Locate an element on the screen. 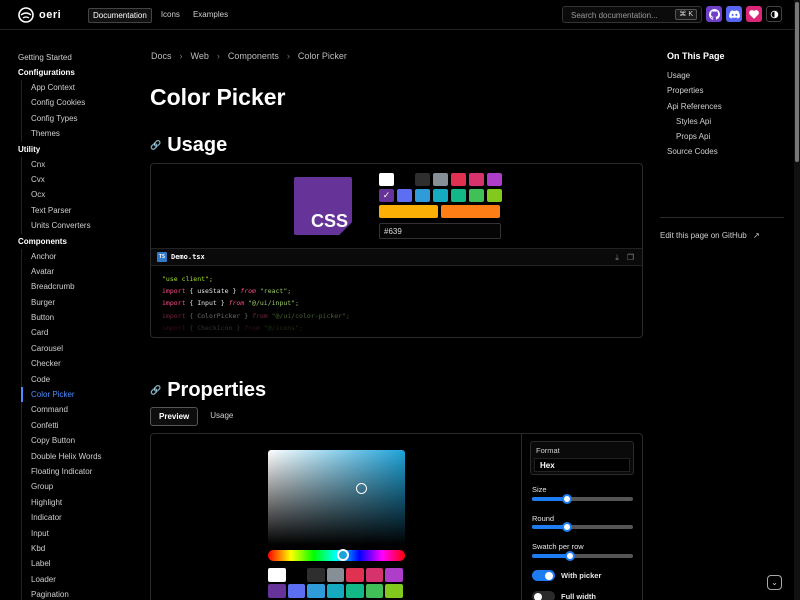 The width and height of the screenshot is (800, 600). nav-icons: Icons is located at coordinates (170, 15).